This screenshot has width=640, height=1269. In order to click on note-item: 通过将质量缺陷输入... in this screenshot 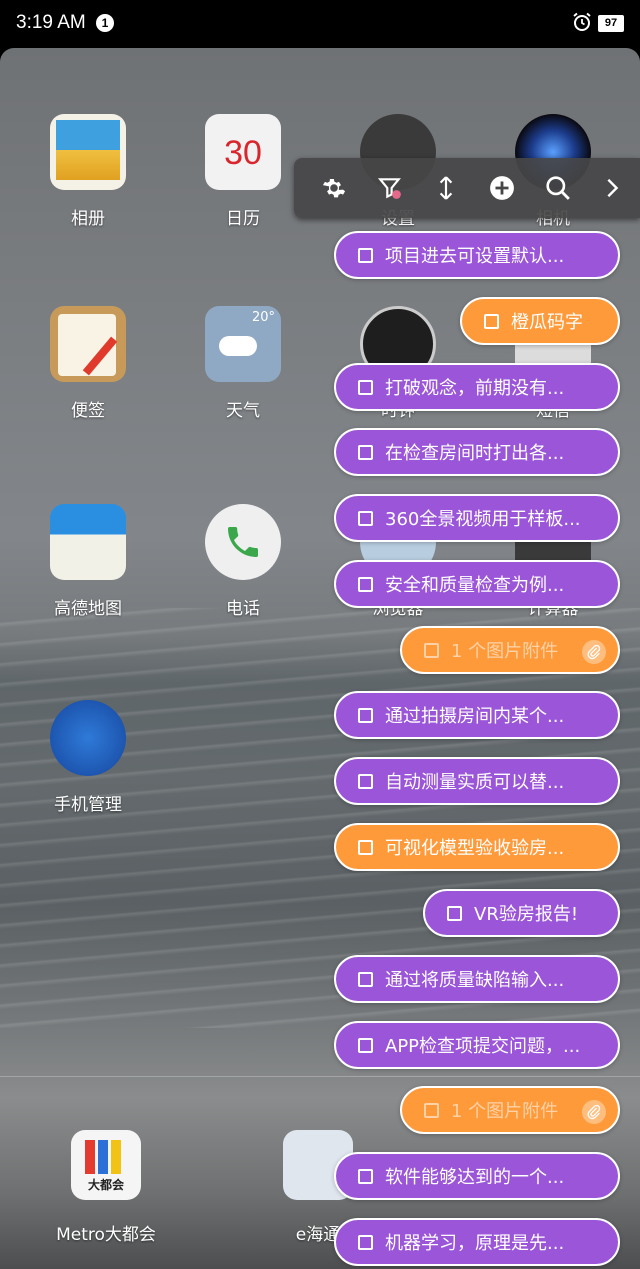, I will do `click(477, 979)`.